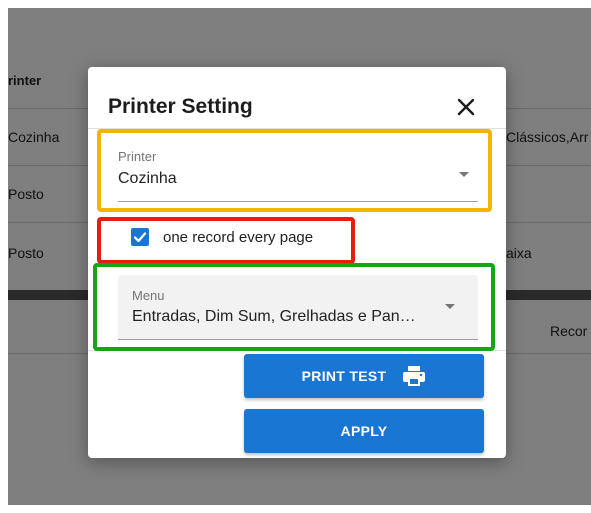  Describe the element at coordinates (344, 376) in the screenshot. I see `print-test-label: PRINT TEST` at that location.